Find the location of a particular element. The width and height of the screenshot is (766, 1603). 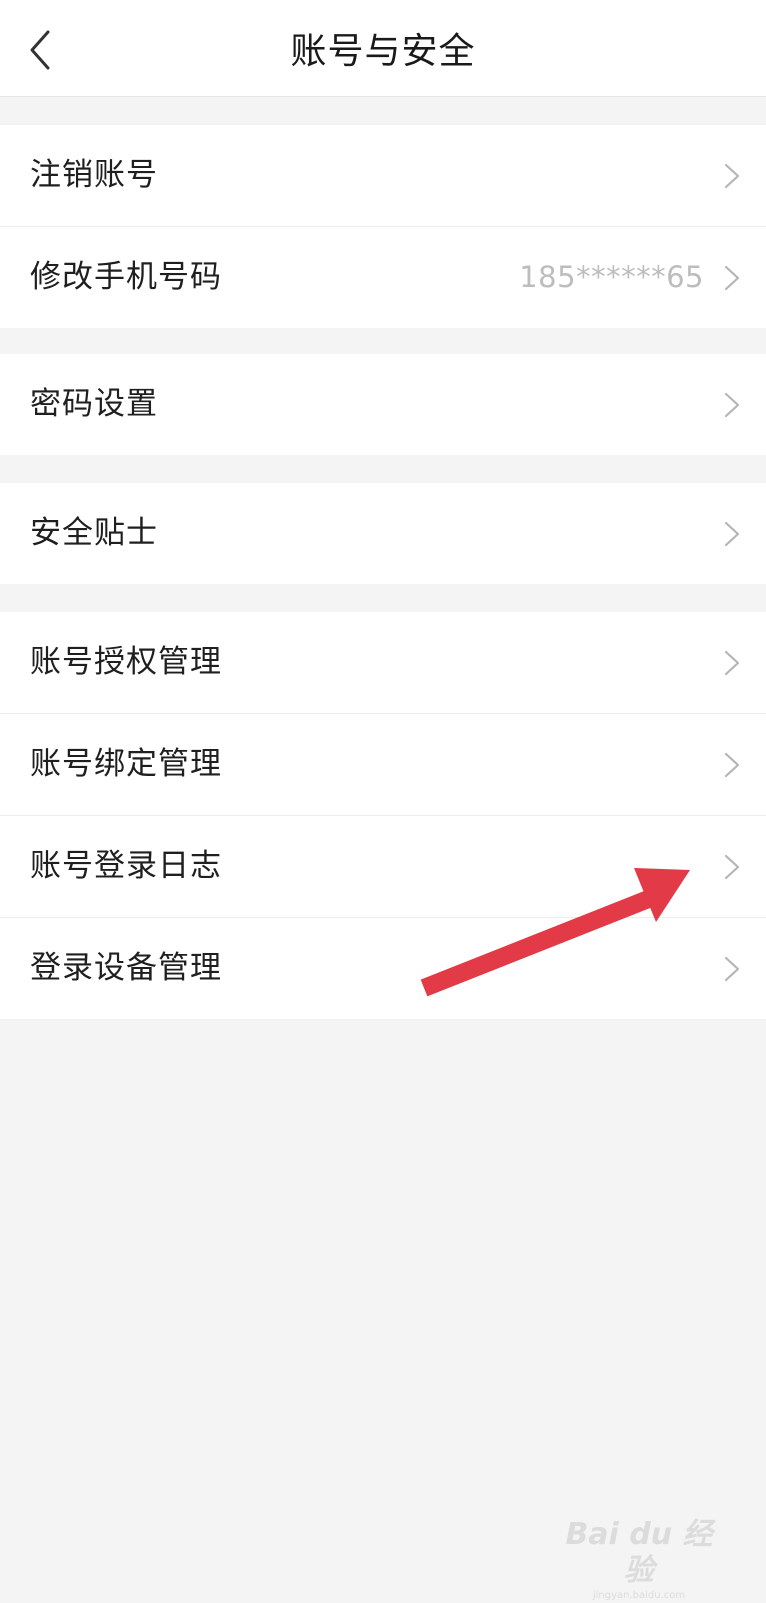

row-login-log: 账号登录日志 is located at coordinates (383, 866).